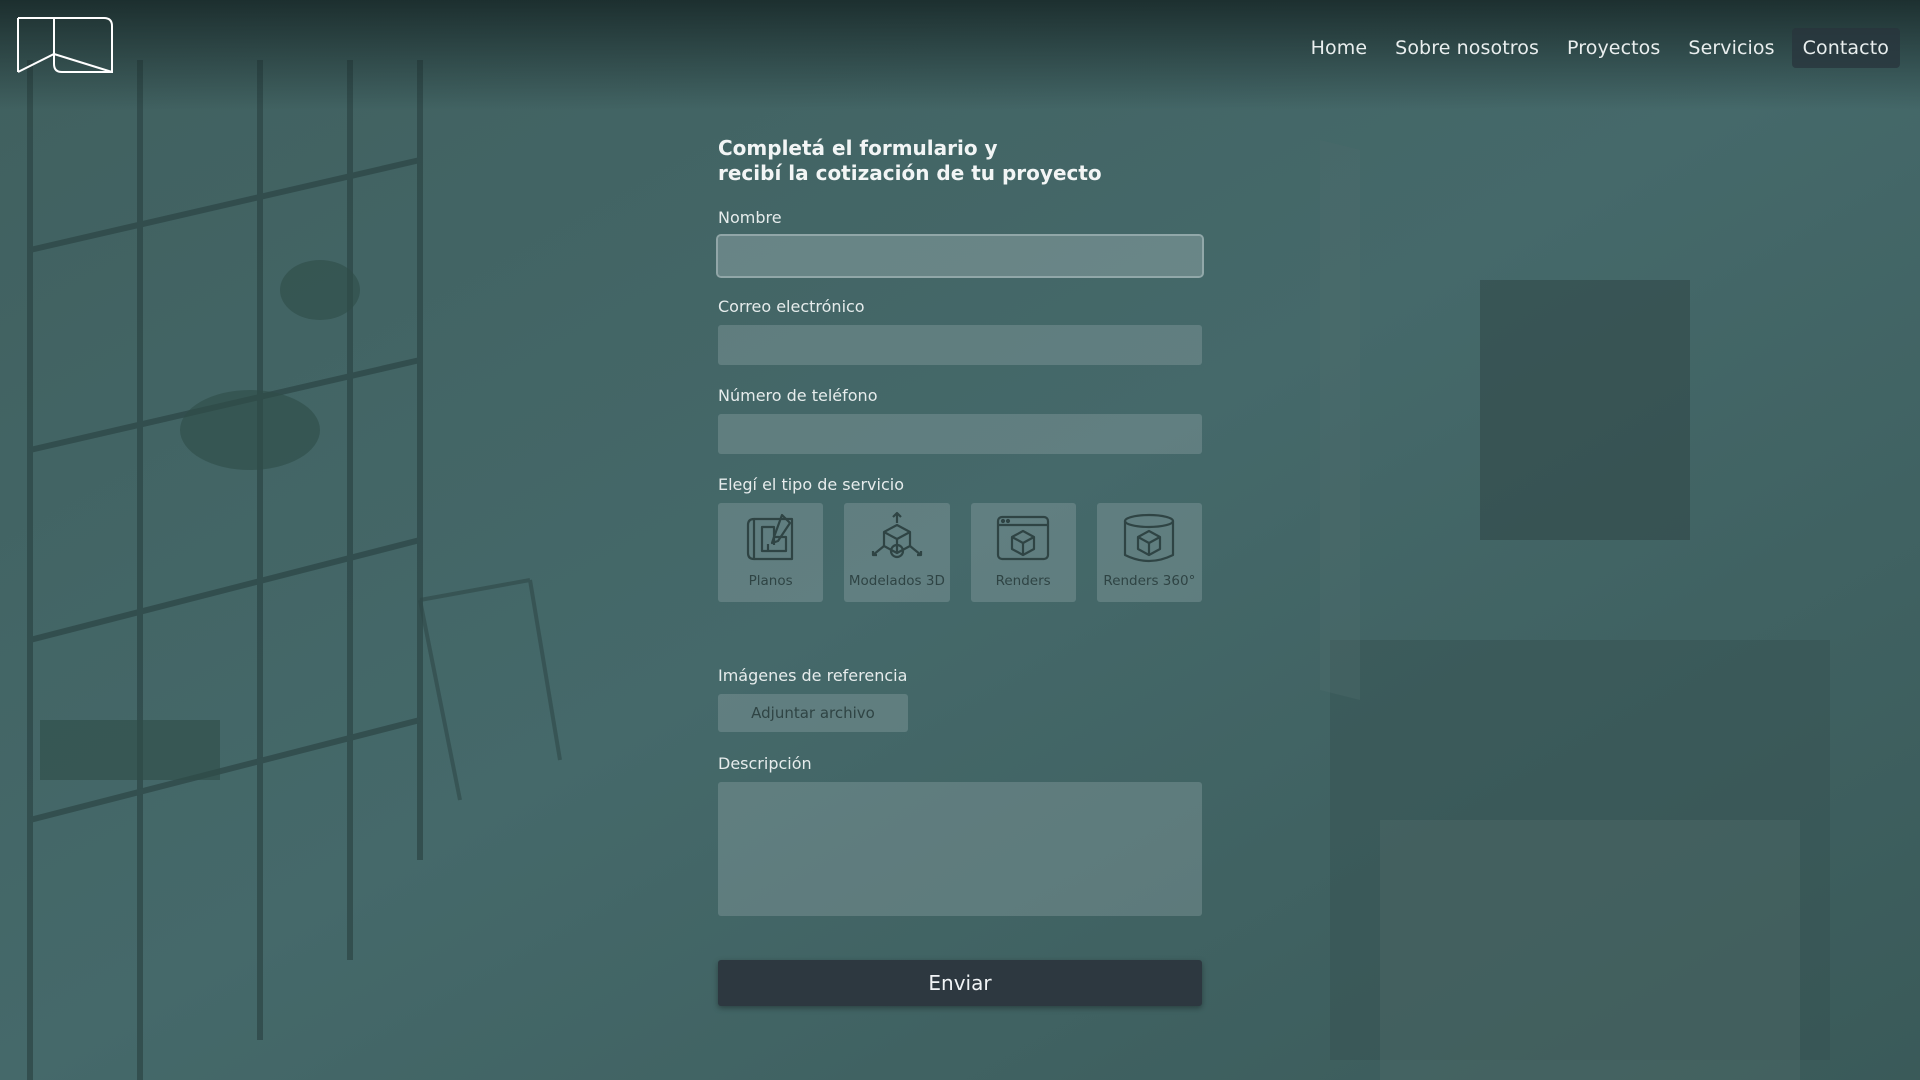  I want to click on service-label-modelados-3d: Modelados 3D, so click(896, 581).